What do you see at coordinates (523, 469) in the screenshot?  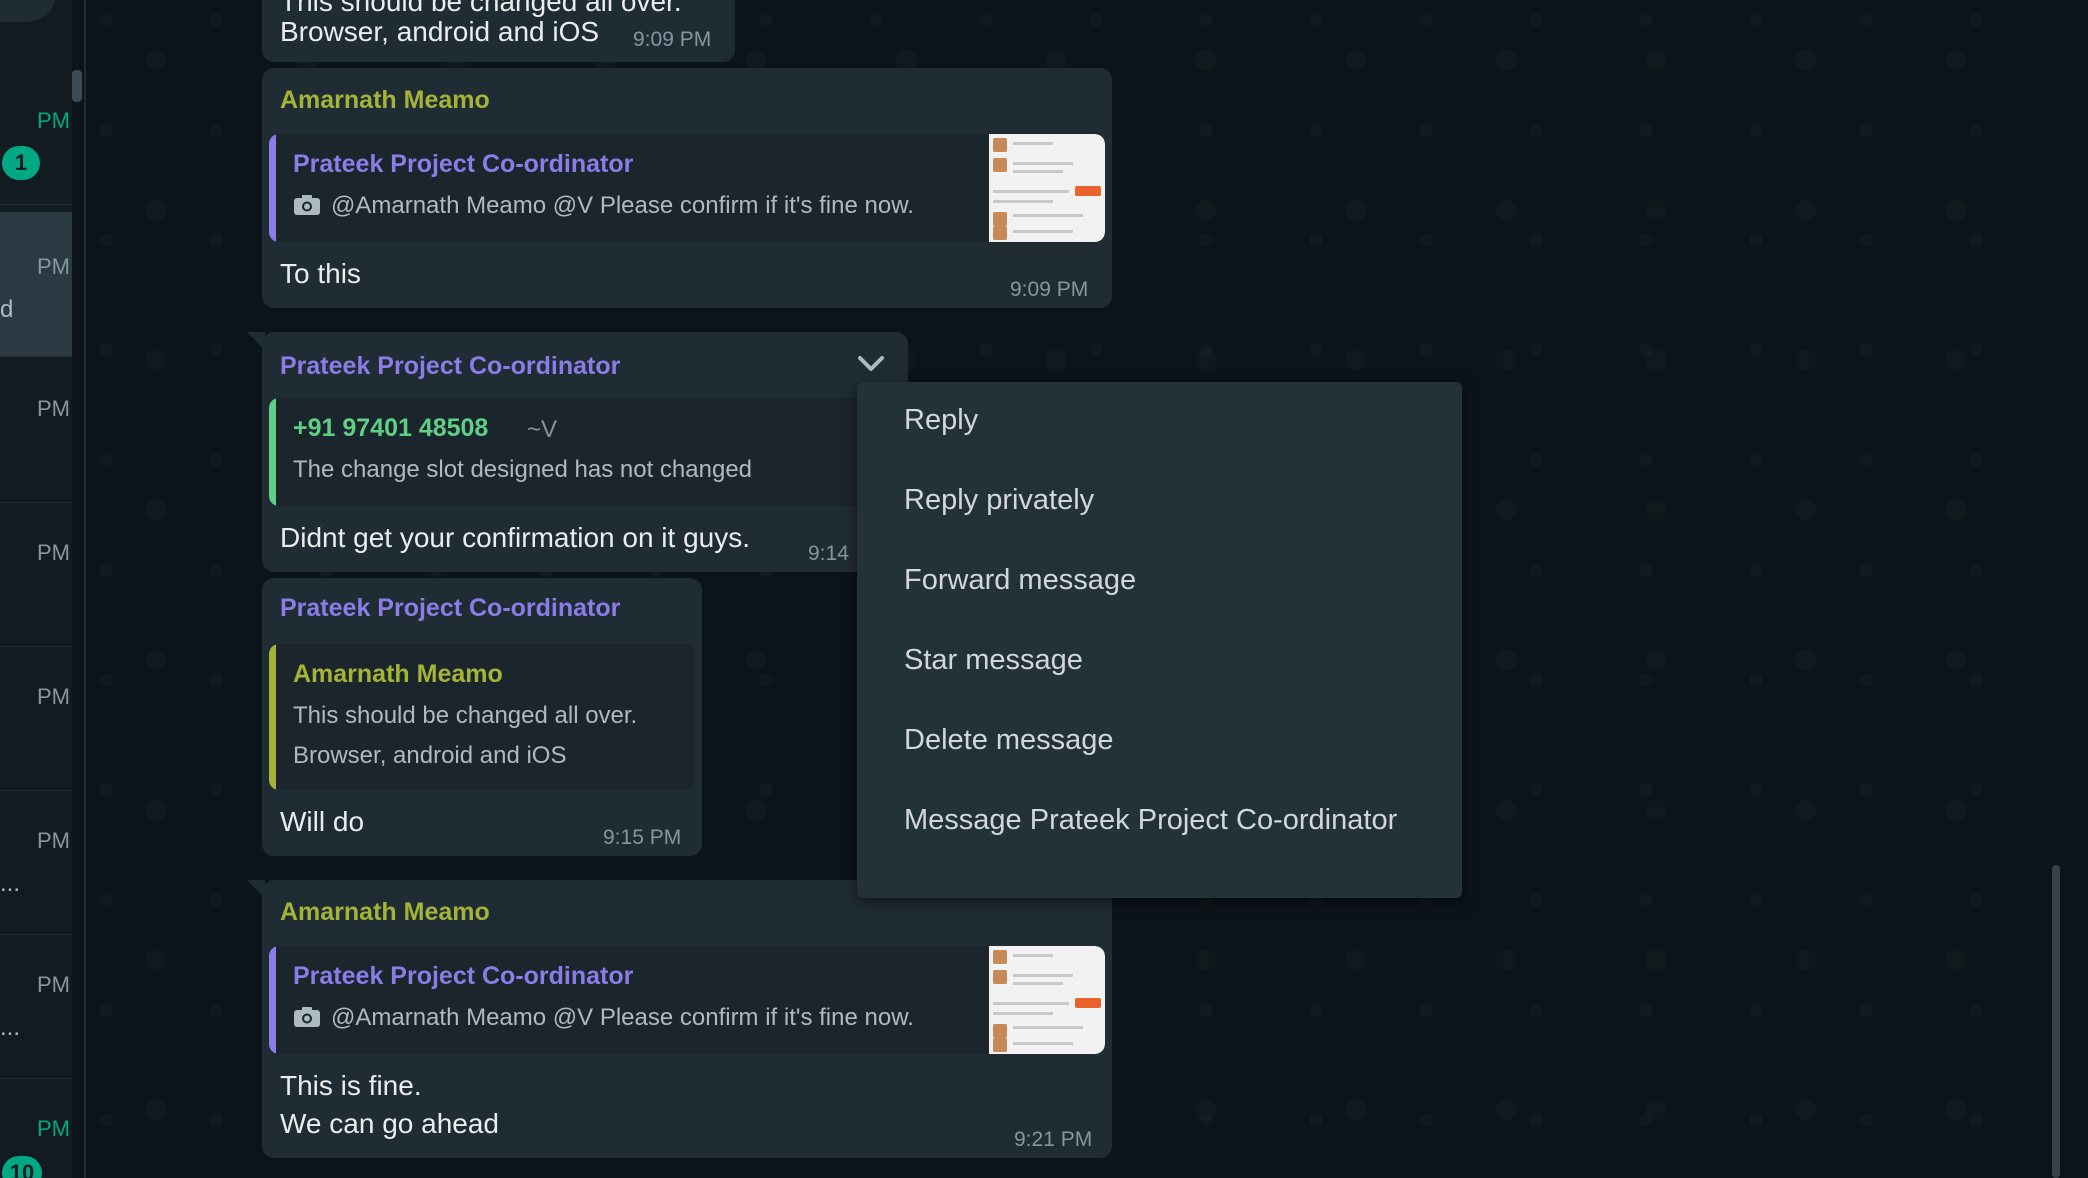 I see `quote-text: The change slot designed has not changed` at bounding box center [523, 469].